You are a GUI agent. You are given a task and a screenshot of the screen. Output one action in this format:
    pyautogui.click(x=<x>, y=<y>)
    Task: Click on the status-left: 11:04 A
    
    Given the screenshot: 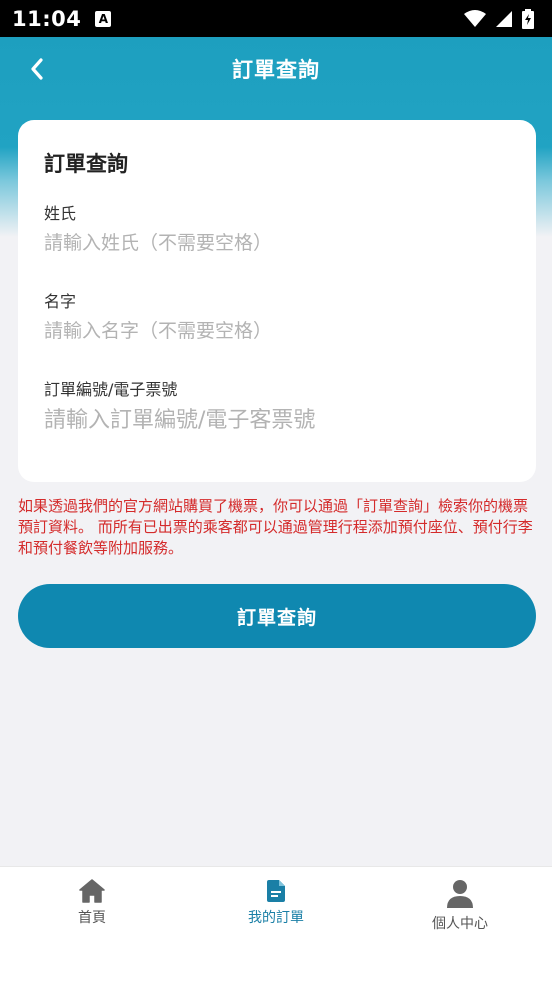 What is the action you would take?
    pyautogui.click(x=62, y=18)
    